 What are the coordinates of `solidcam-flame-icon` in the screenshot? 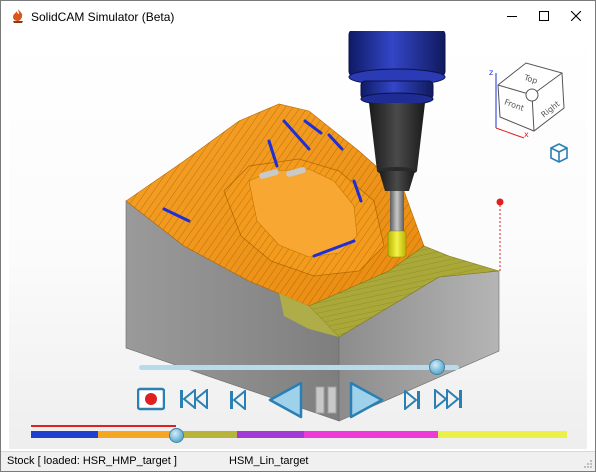 It's located at (18, 16).